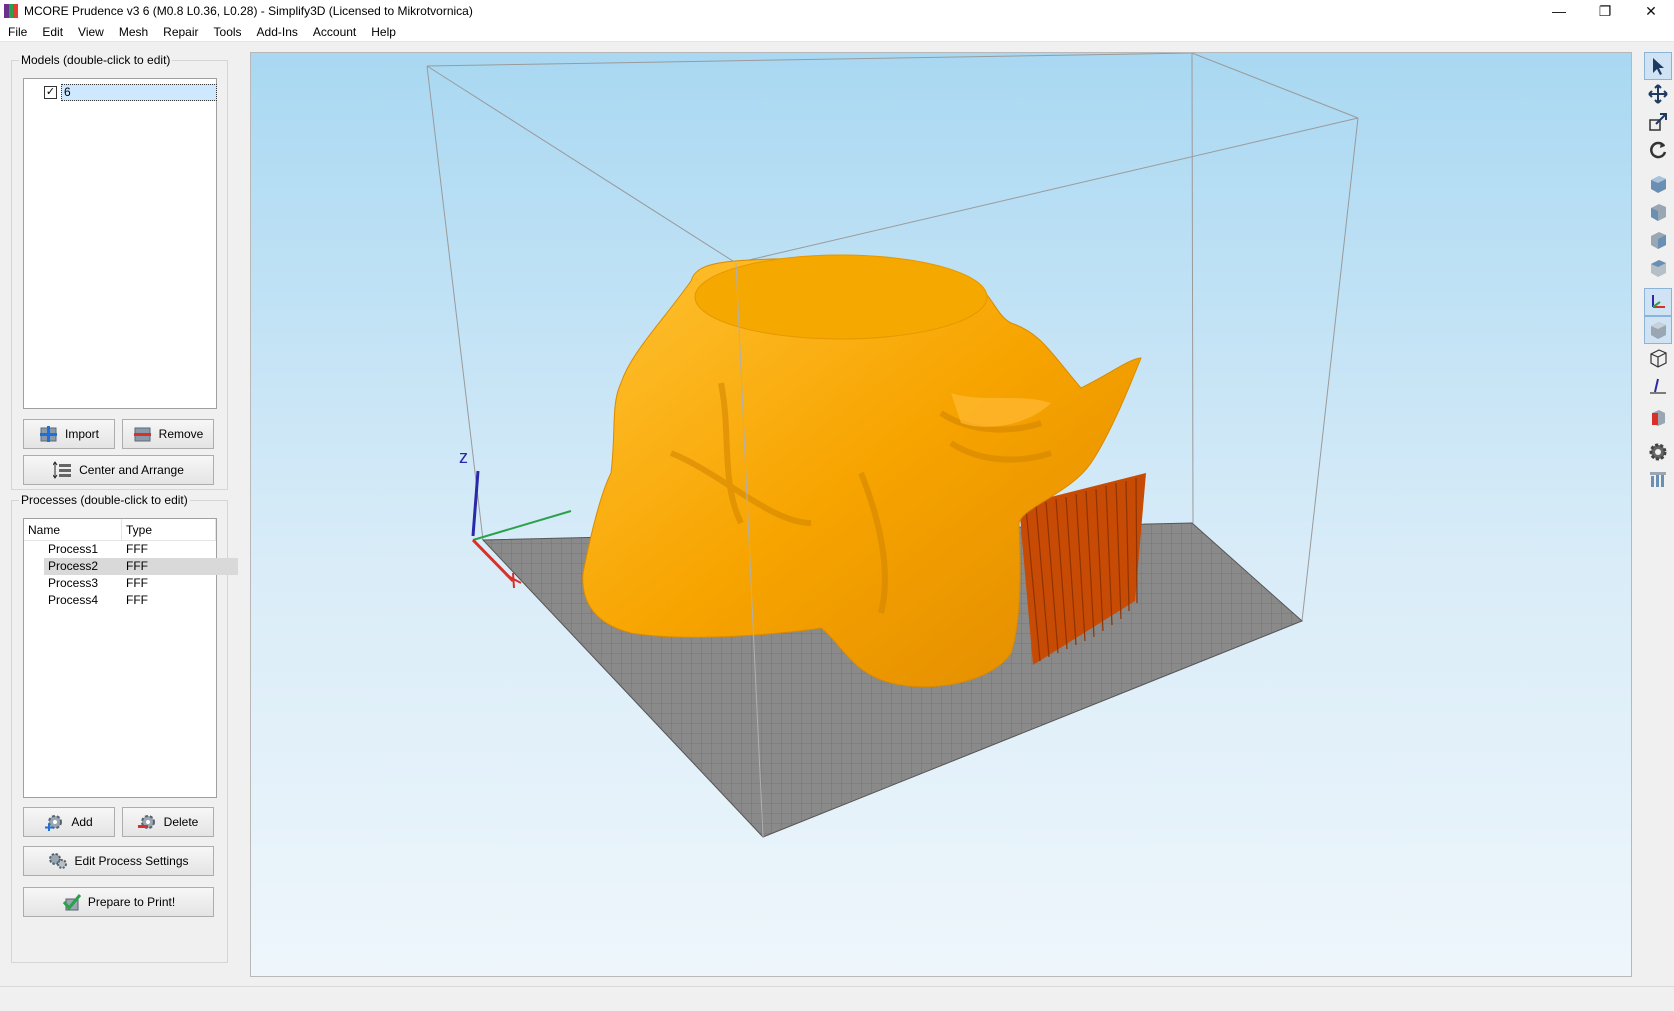 This screenshot has width=1674, height=1011. What do you see at coordinates (120, 243) in the screenshot?
I see `models-list: ✓ 6` at bounding box center [120, 243].